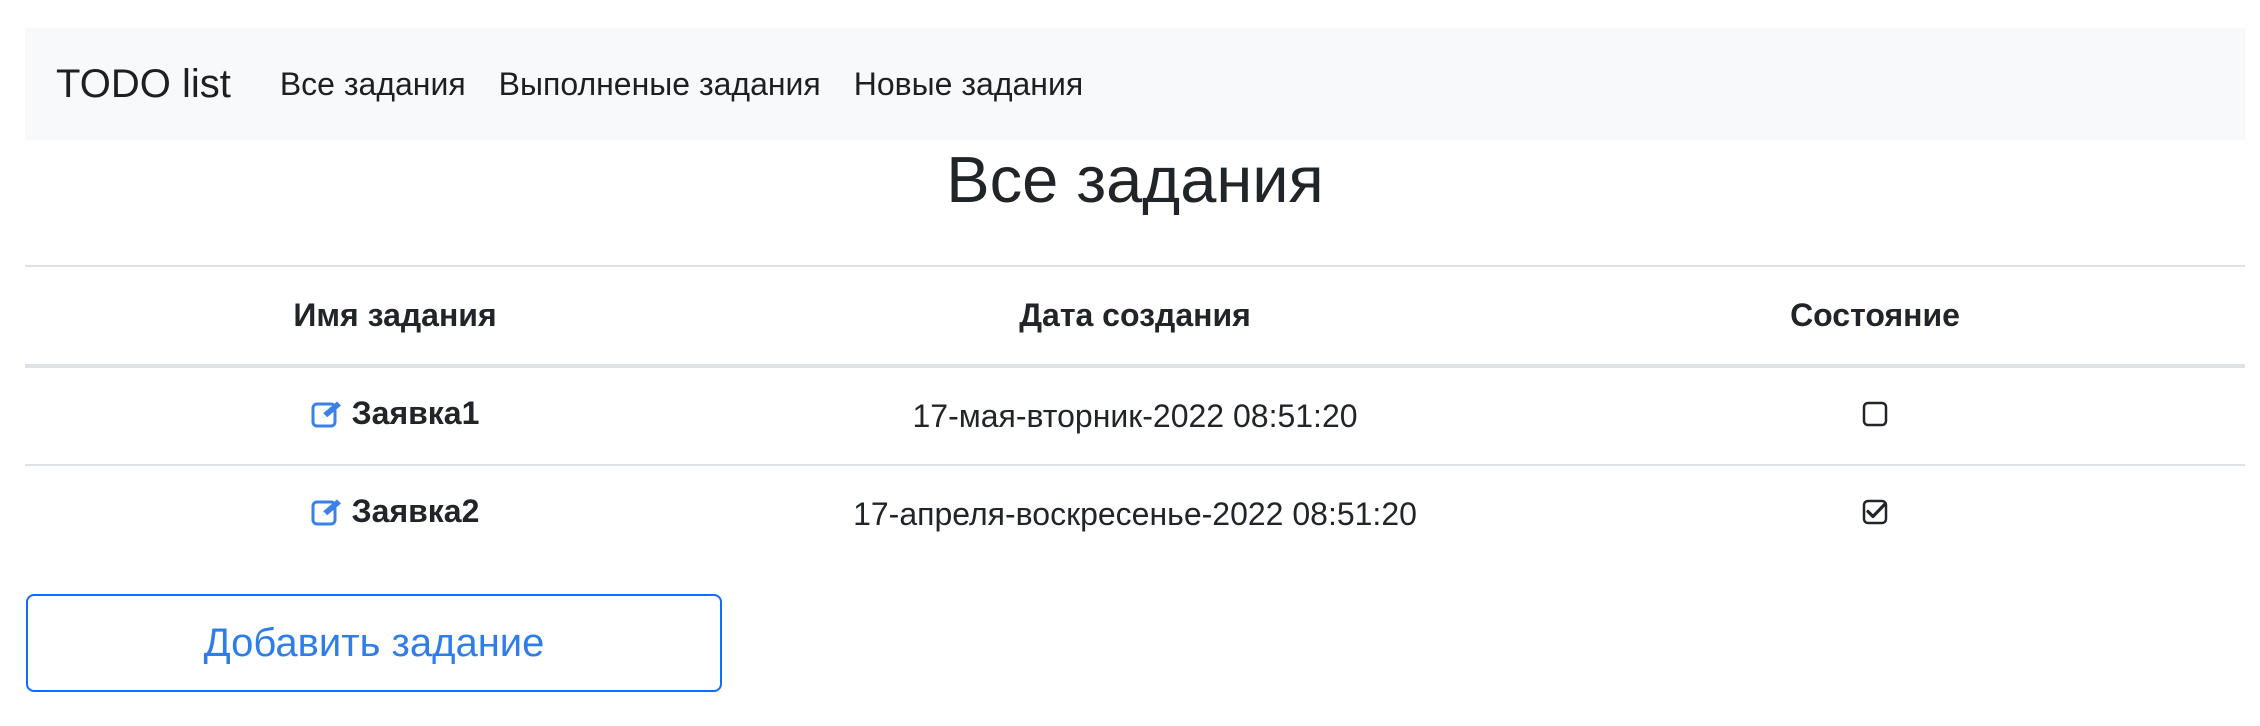  I want to click on task-name-cell: Заявка1, so click(395, 416).